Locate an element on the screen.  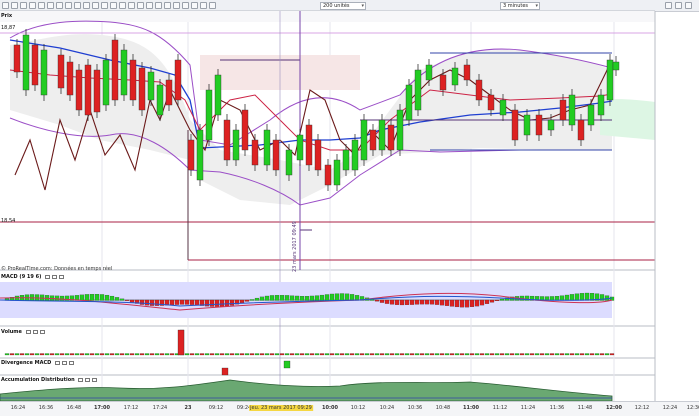
time-tick-label: 17:24 is located at coordinates (160, 408).